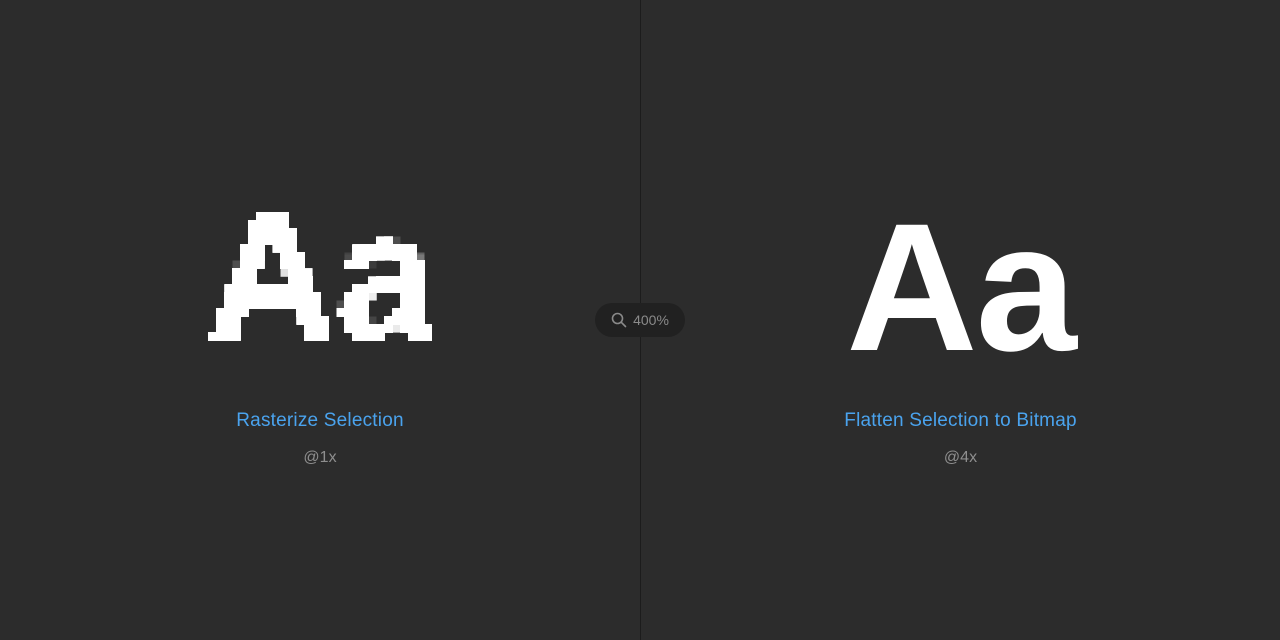 This screenshot has height=640, width=1280. I want to click on smooth-glyph-sample: Aa, so click(961, 287).